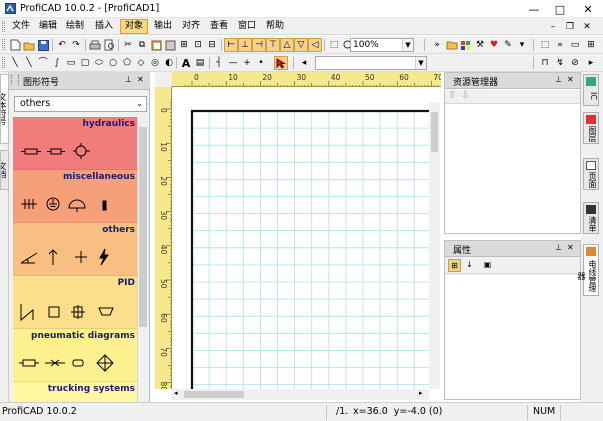 The image size is (603, 421). Describe the element at coordinates (247, 26) in the screenshot. I see `menu-window: 窗口` at that location.